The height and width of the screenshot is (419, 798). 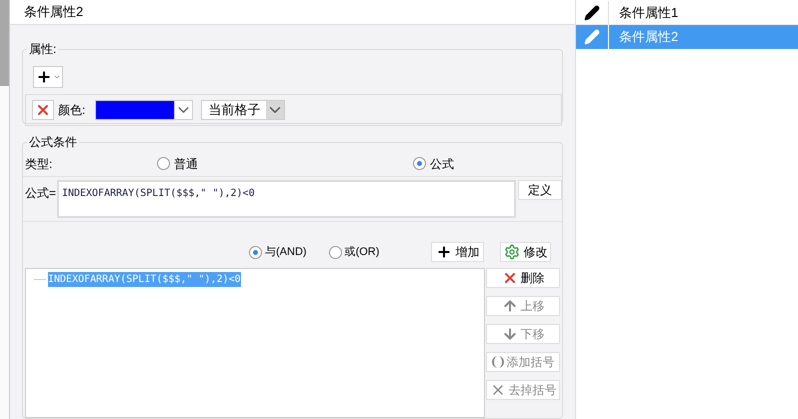 I want to click on formula-field: INDEXOFARRAY(SPLIT($$$," "),2)<0, so click(x=286, y=199).